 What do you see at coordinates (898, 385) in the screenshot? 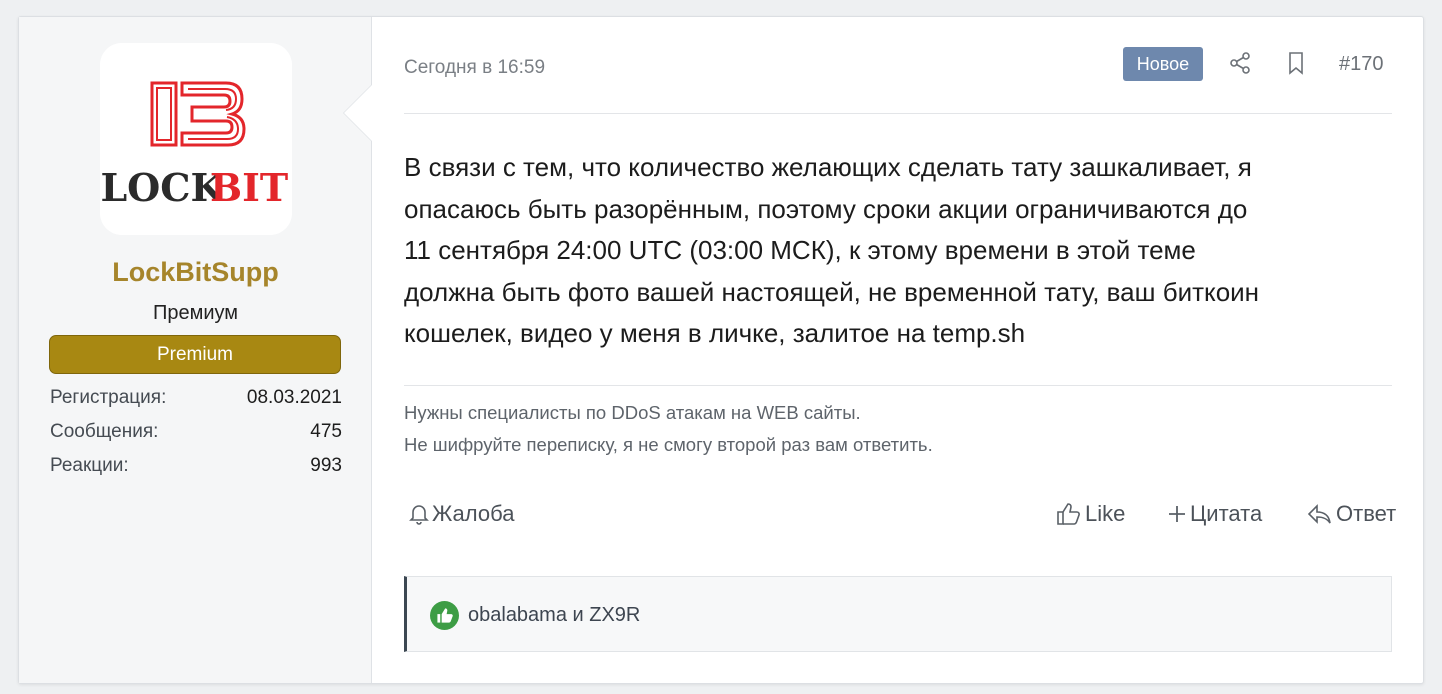
I see `signature-divider` at bounding box center [898, 385].